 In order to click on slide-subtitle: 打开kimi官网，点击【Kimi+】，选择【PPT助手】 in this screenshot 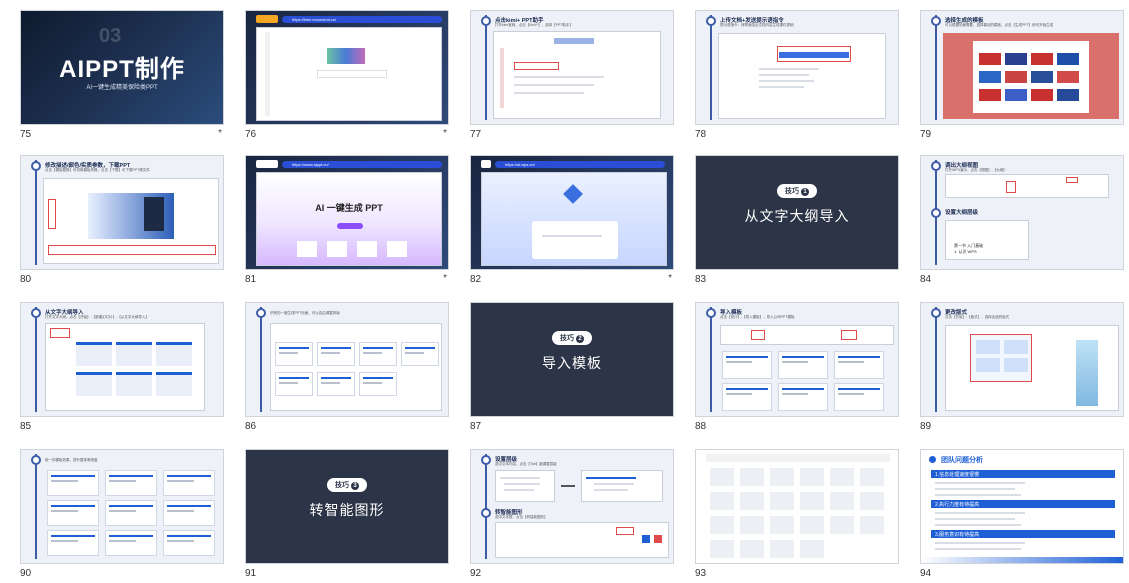, I will do `click(534, 25)`.